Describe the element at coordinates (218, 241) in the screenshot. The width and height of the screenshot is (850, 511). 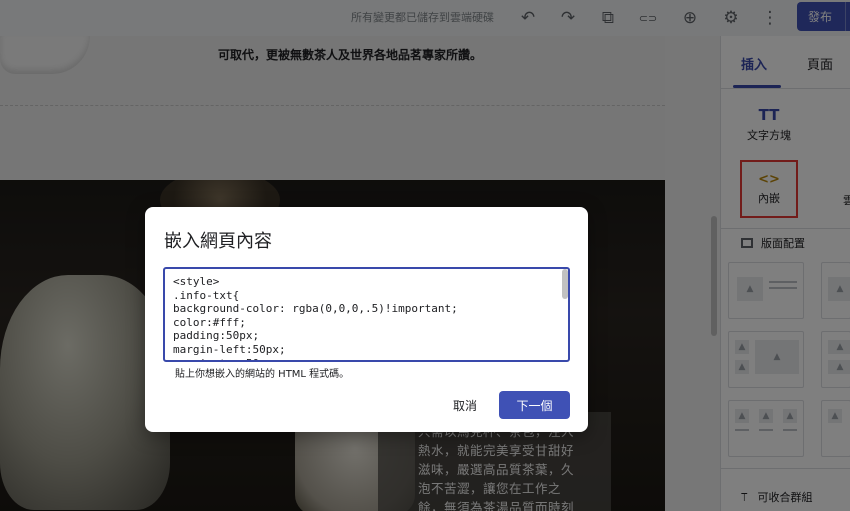
I see `dialog-title: 嵌入網頁內容` at that location.